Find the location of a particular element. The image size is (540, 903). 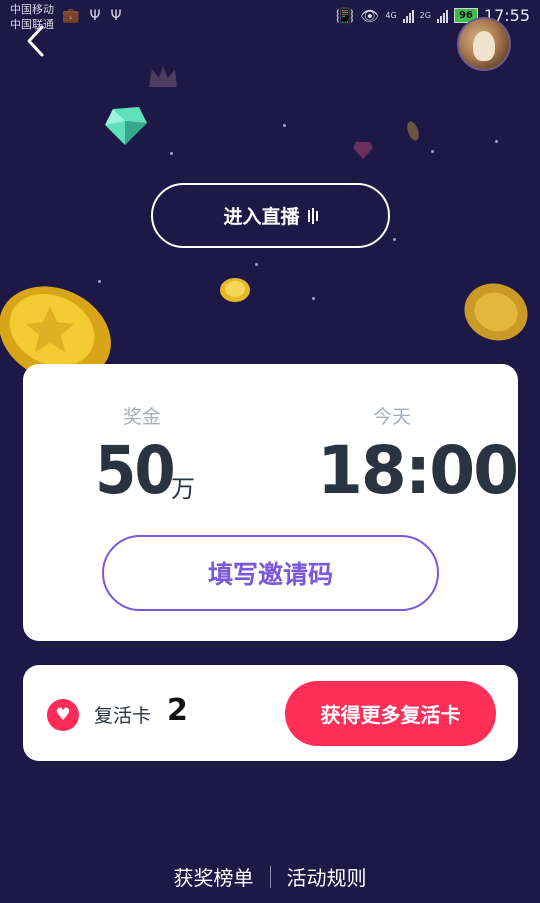

enter-live-label: 进入直播 is located at coordinates (261, 217).